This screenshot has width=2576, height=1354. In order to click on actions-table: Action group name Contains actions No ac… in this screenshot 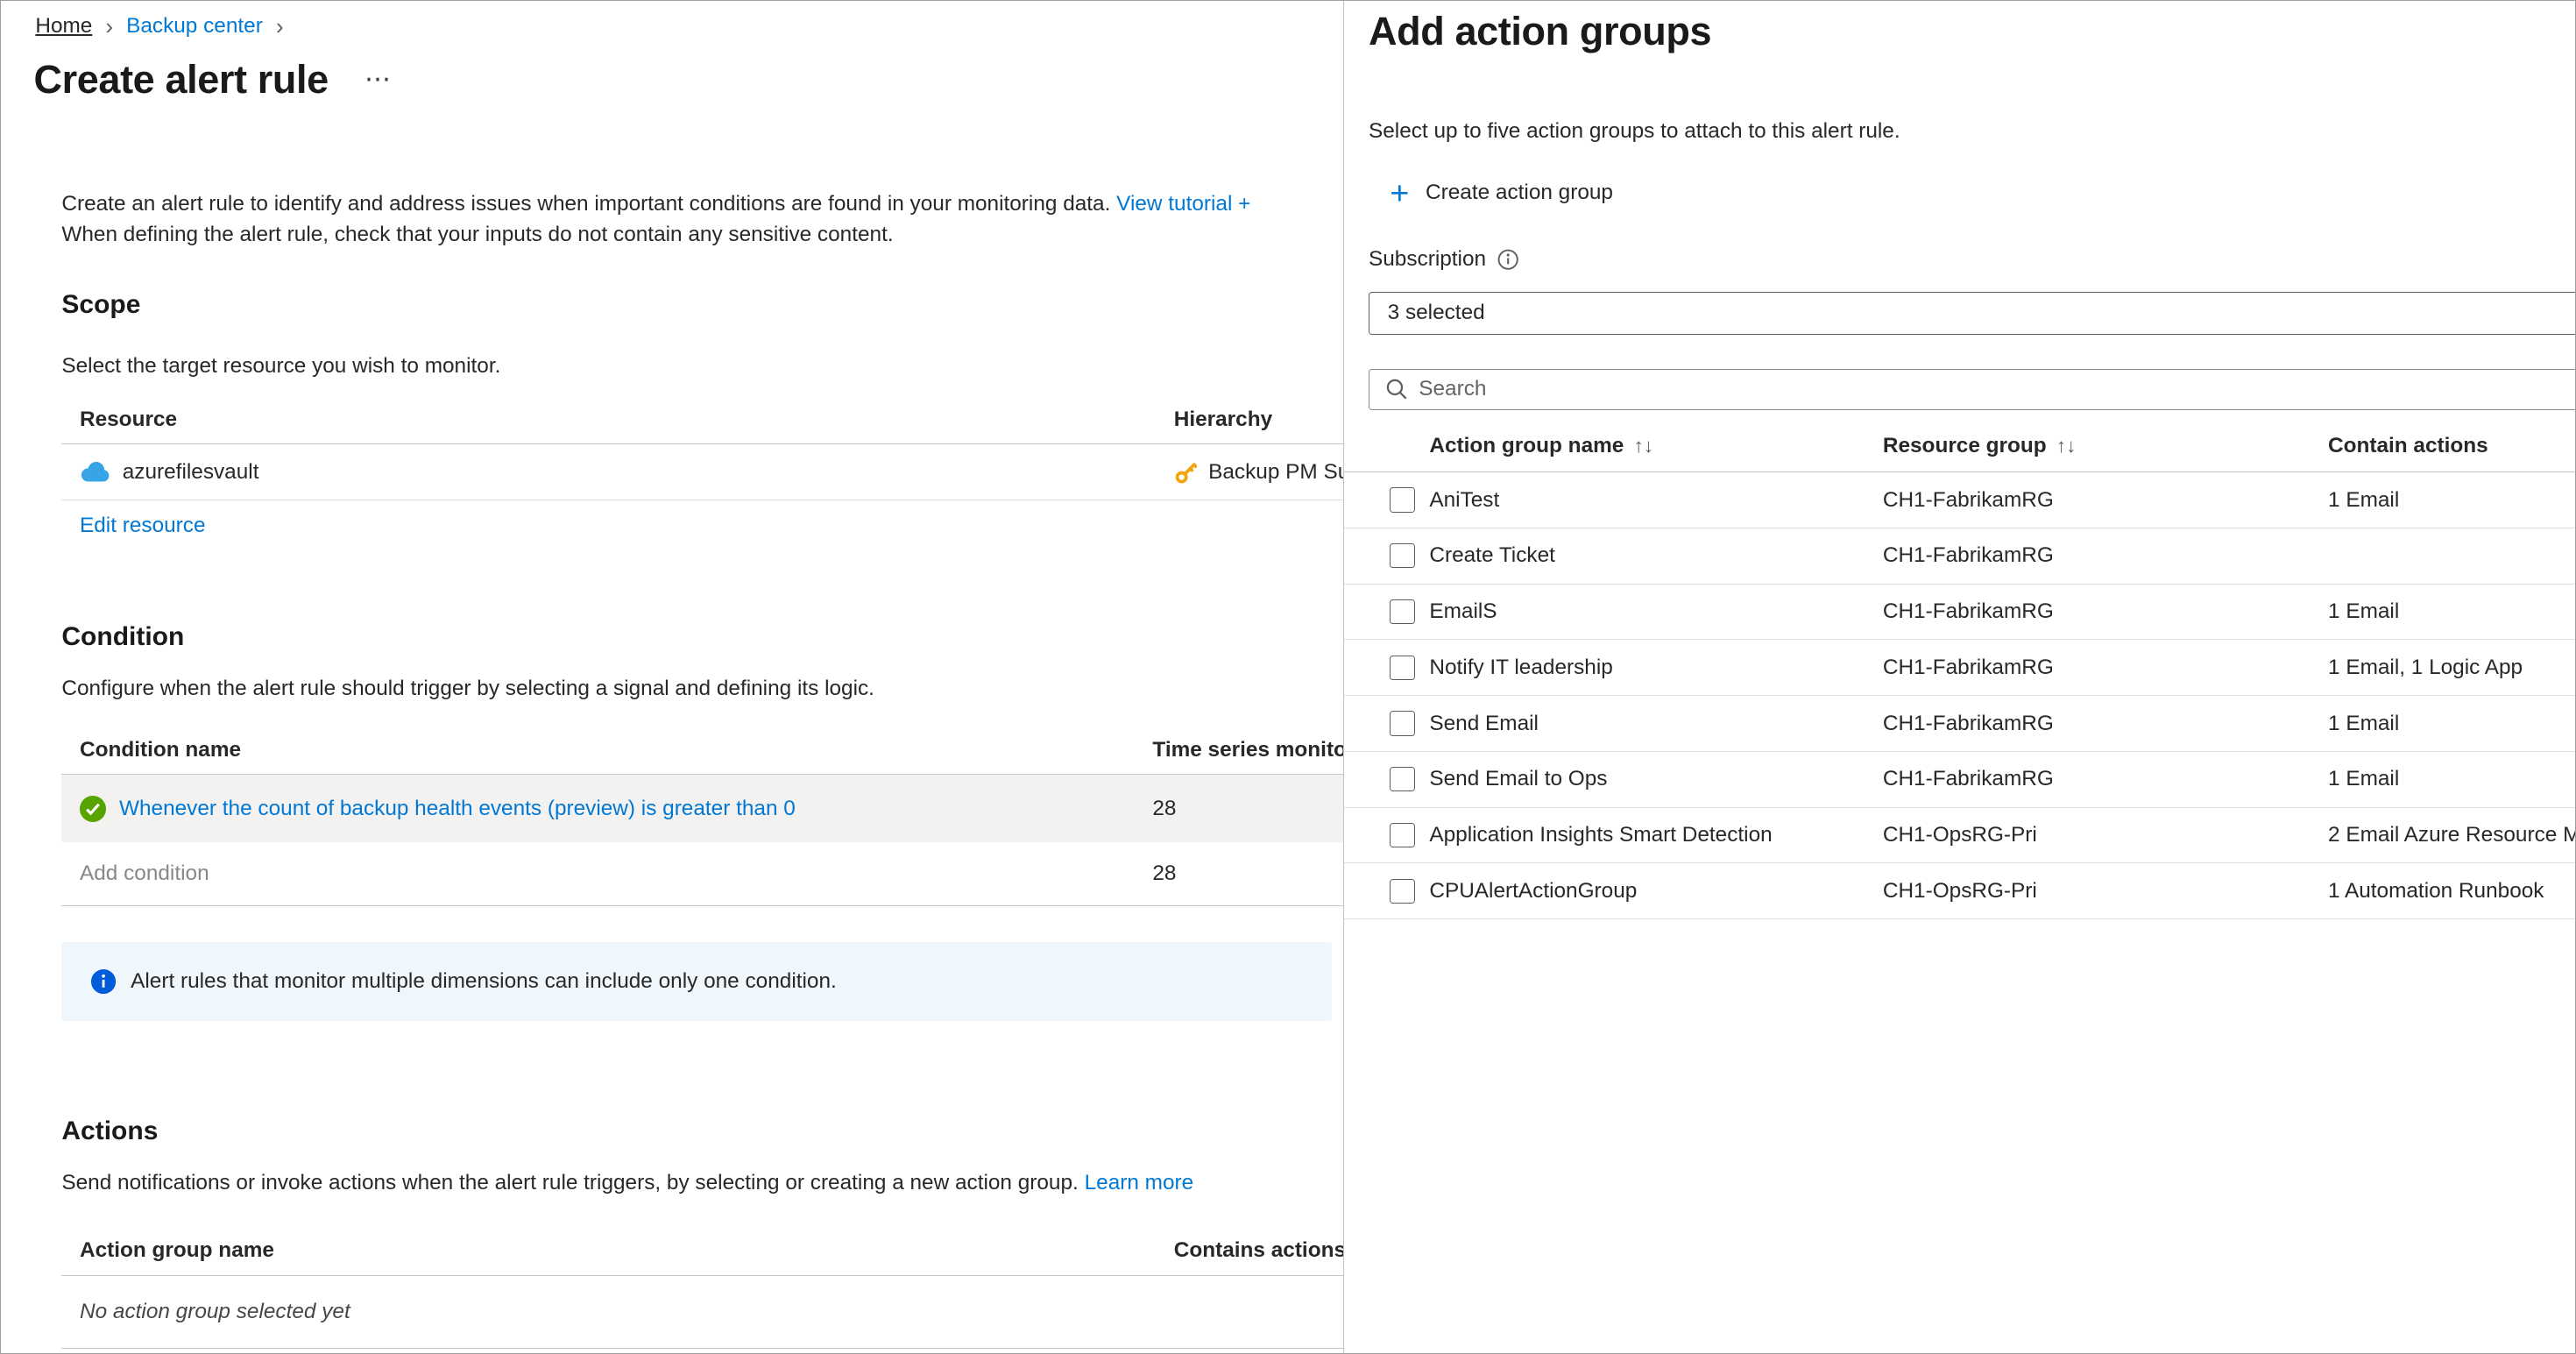, I will do `click(702, 1288)`.